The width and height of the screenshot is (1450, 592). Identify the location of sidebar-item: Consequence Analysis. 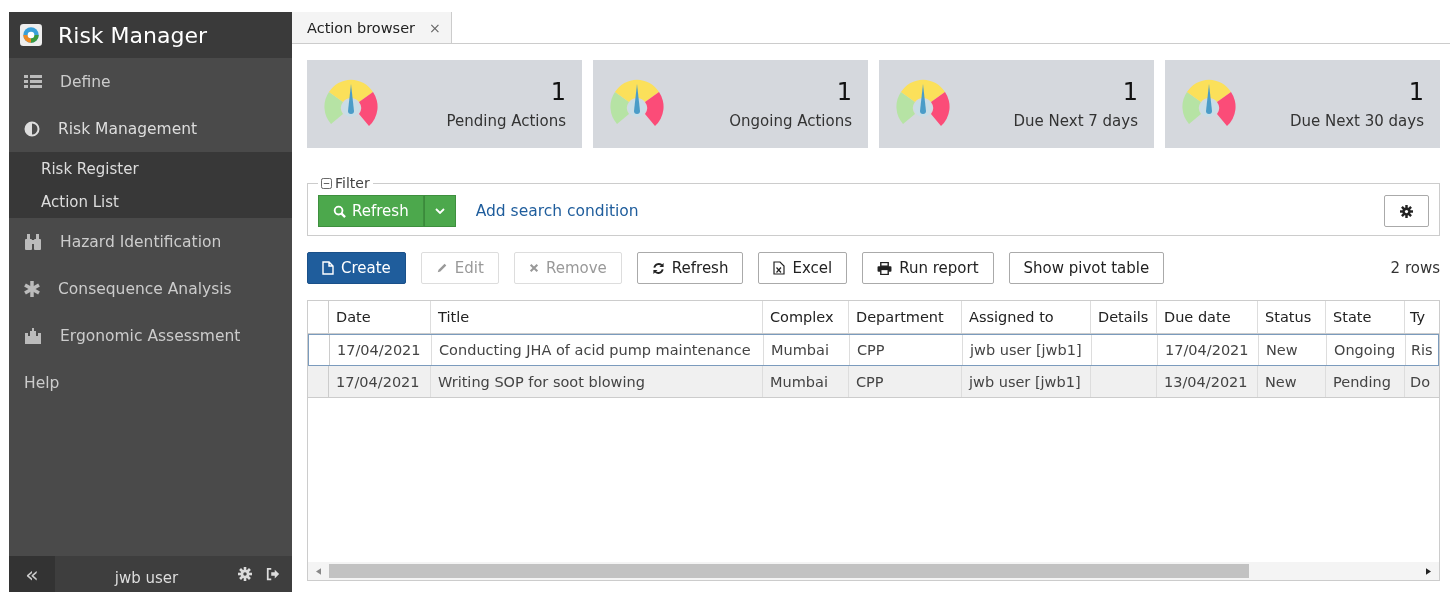
(150, 288).